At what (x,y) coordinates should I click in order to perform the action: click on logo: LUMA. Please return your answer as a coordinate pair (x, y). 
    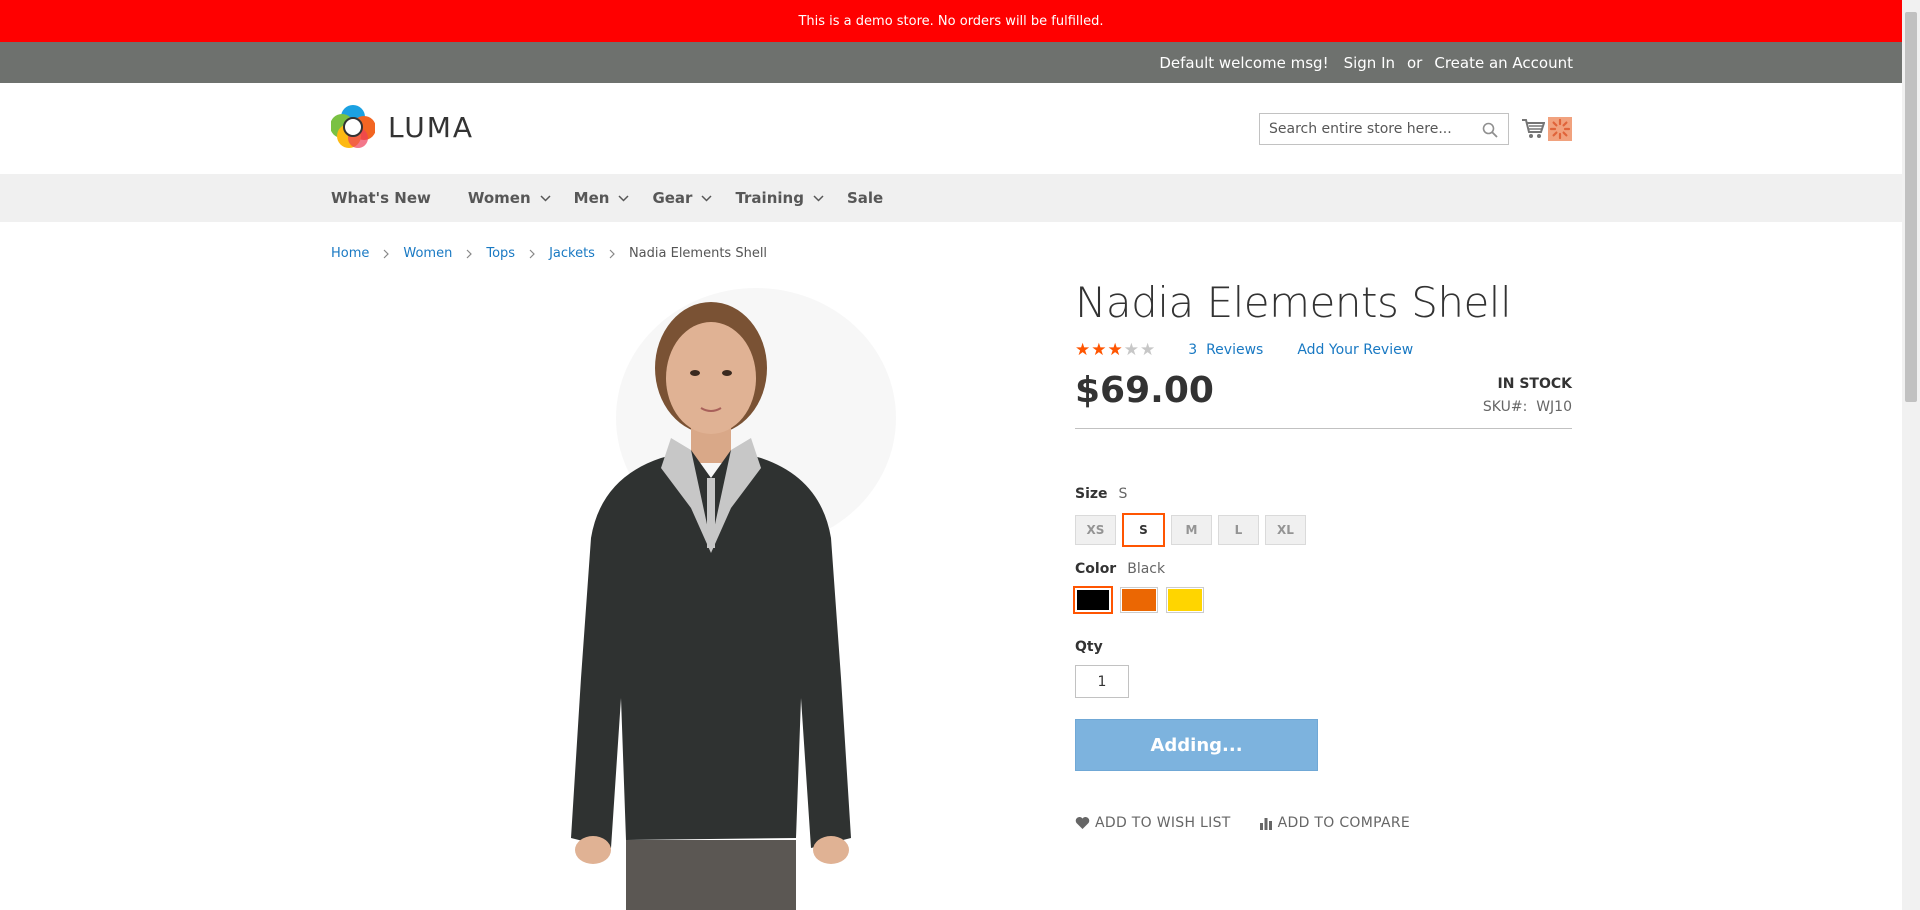
    Looking at the image, I should click on (402, 127).